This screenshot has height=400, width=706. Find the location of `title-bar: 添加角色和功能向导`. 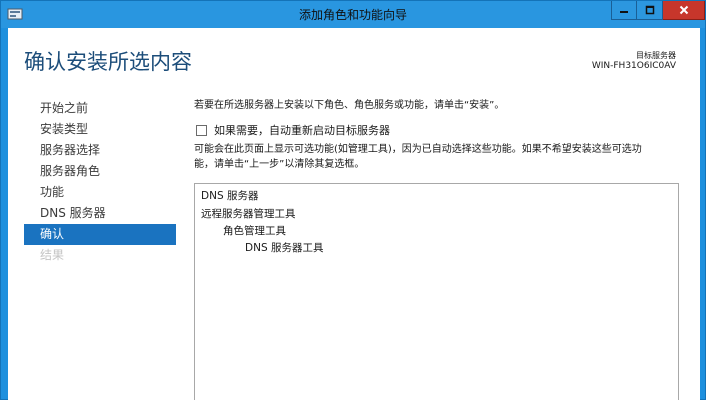

title-bar: 添加角色和功能向导 is located at coordinates (353, 14).